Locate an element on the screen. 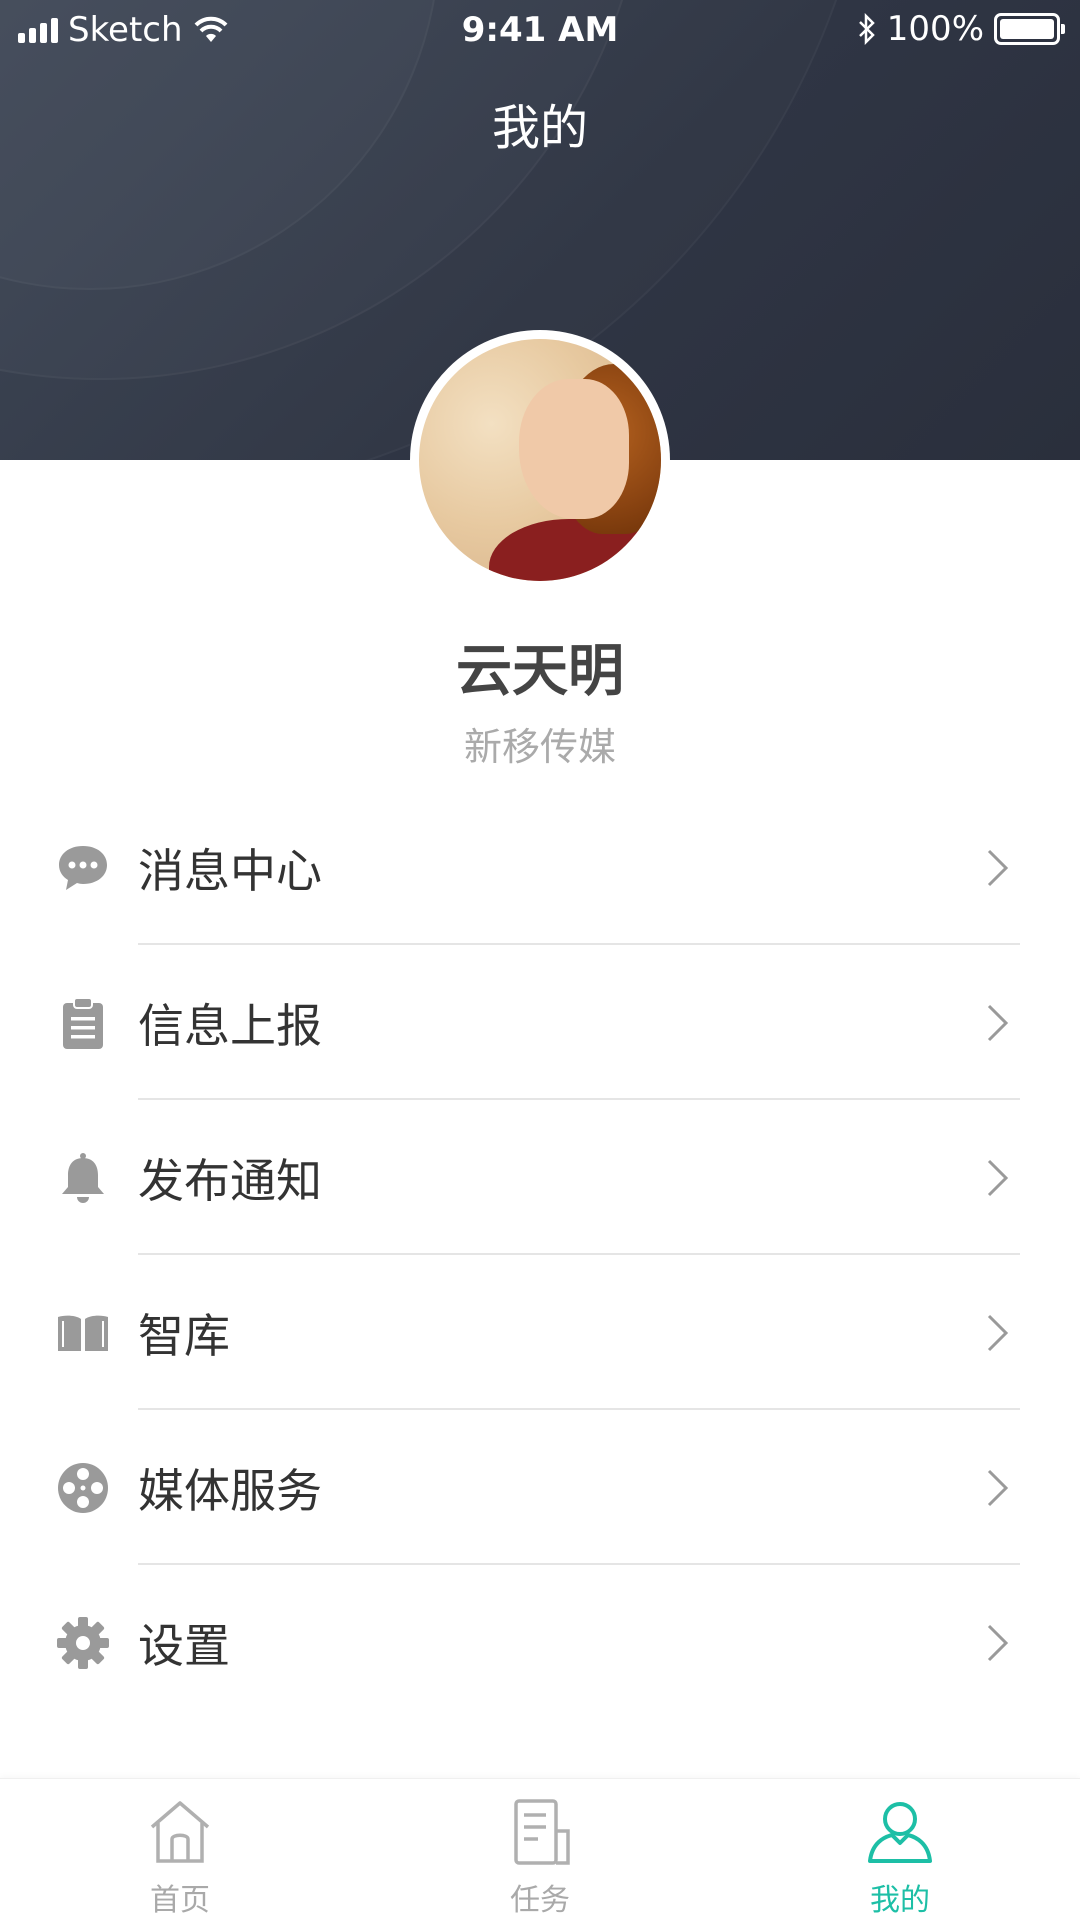 The height and width of the screenshot is (1920, 1080). tab-label: 任务 is located at coordinates (540, 1900).